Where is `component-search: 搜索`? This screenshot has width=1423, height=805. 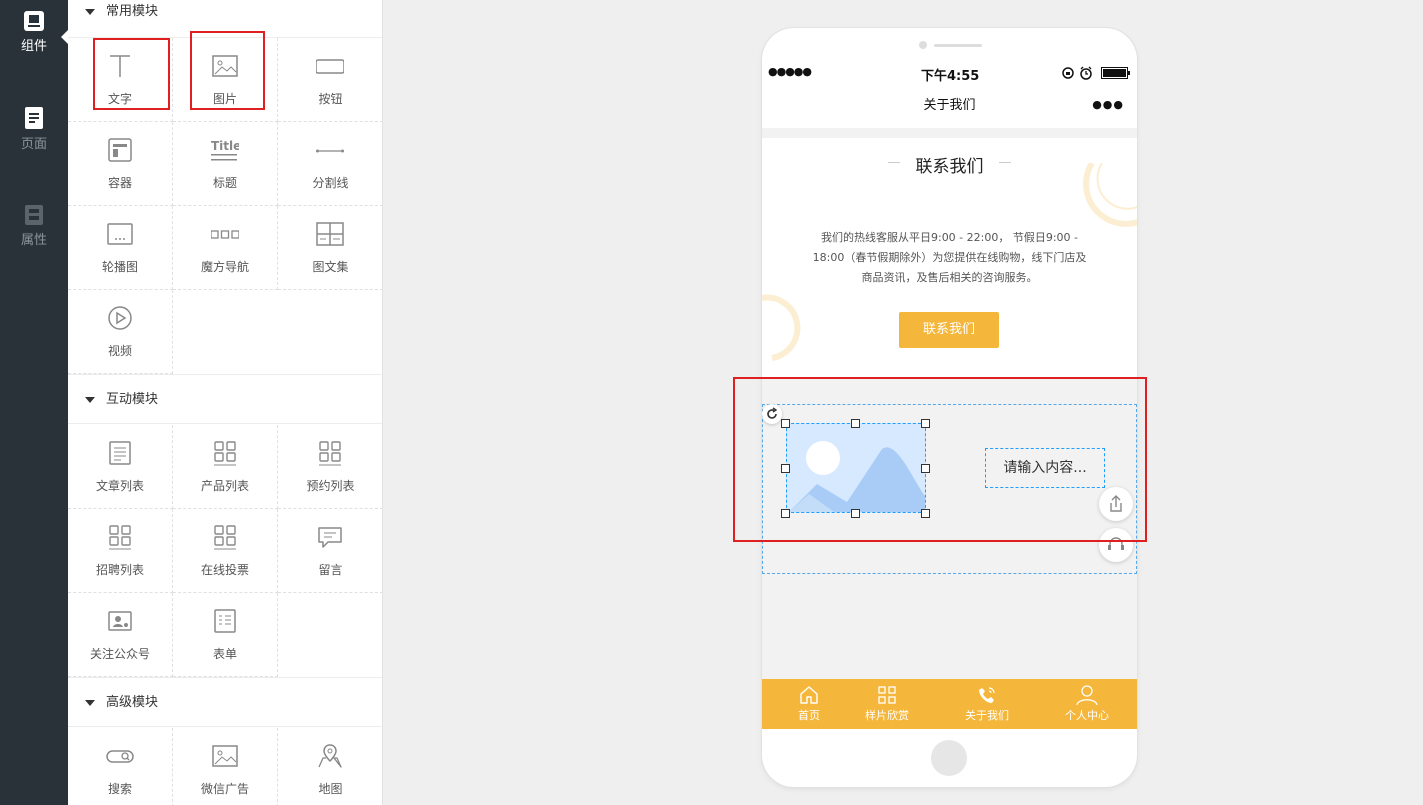 component-search: 搜索 is located at coordinates (120, 766).